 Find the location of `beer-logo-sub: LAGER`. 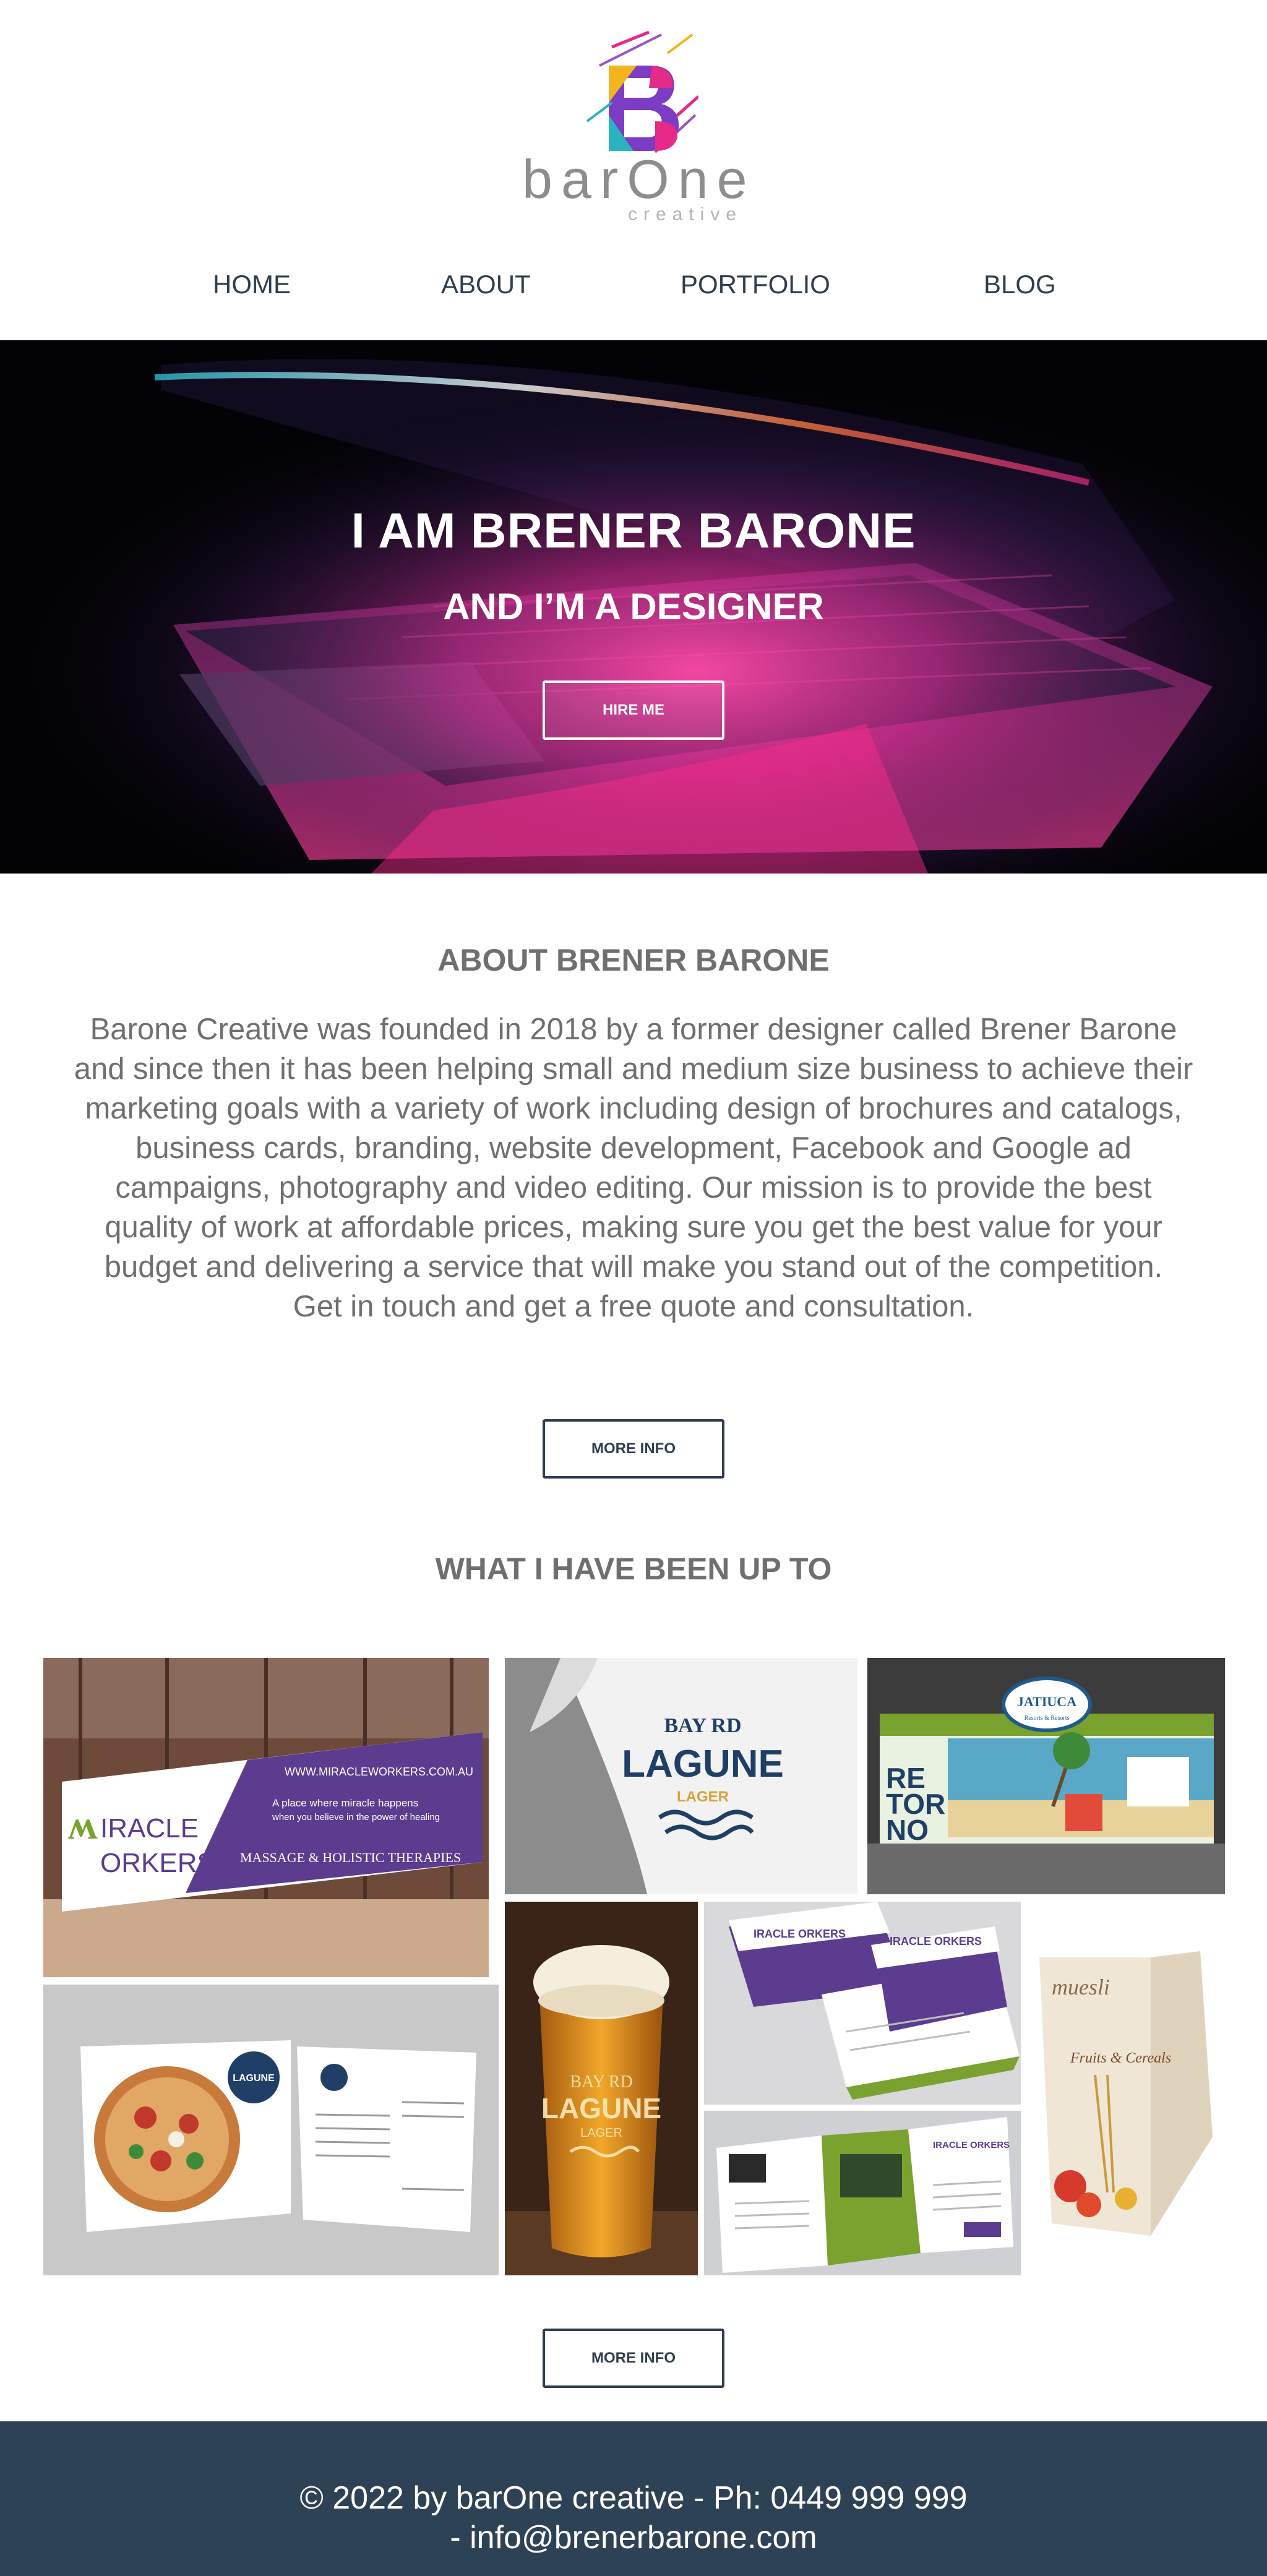

beer-logo-sub: LAGER is located at coordinates (601, 2133).